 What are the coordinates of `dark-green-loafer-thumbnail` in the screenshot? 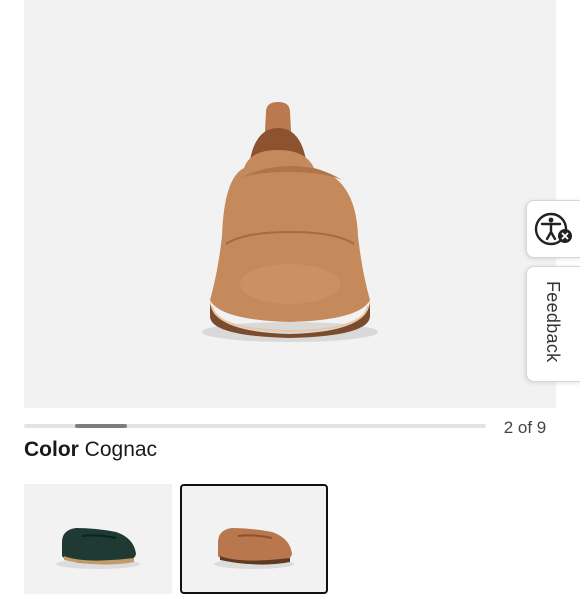 It's located at (98, 548).